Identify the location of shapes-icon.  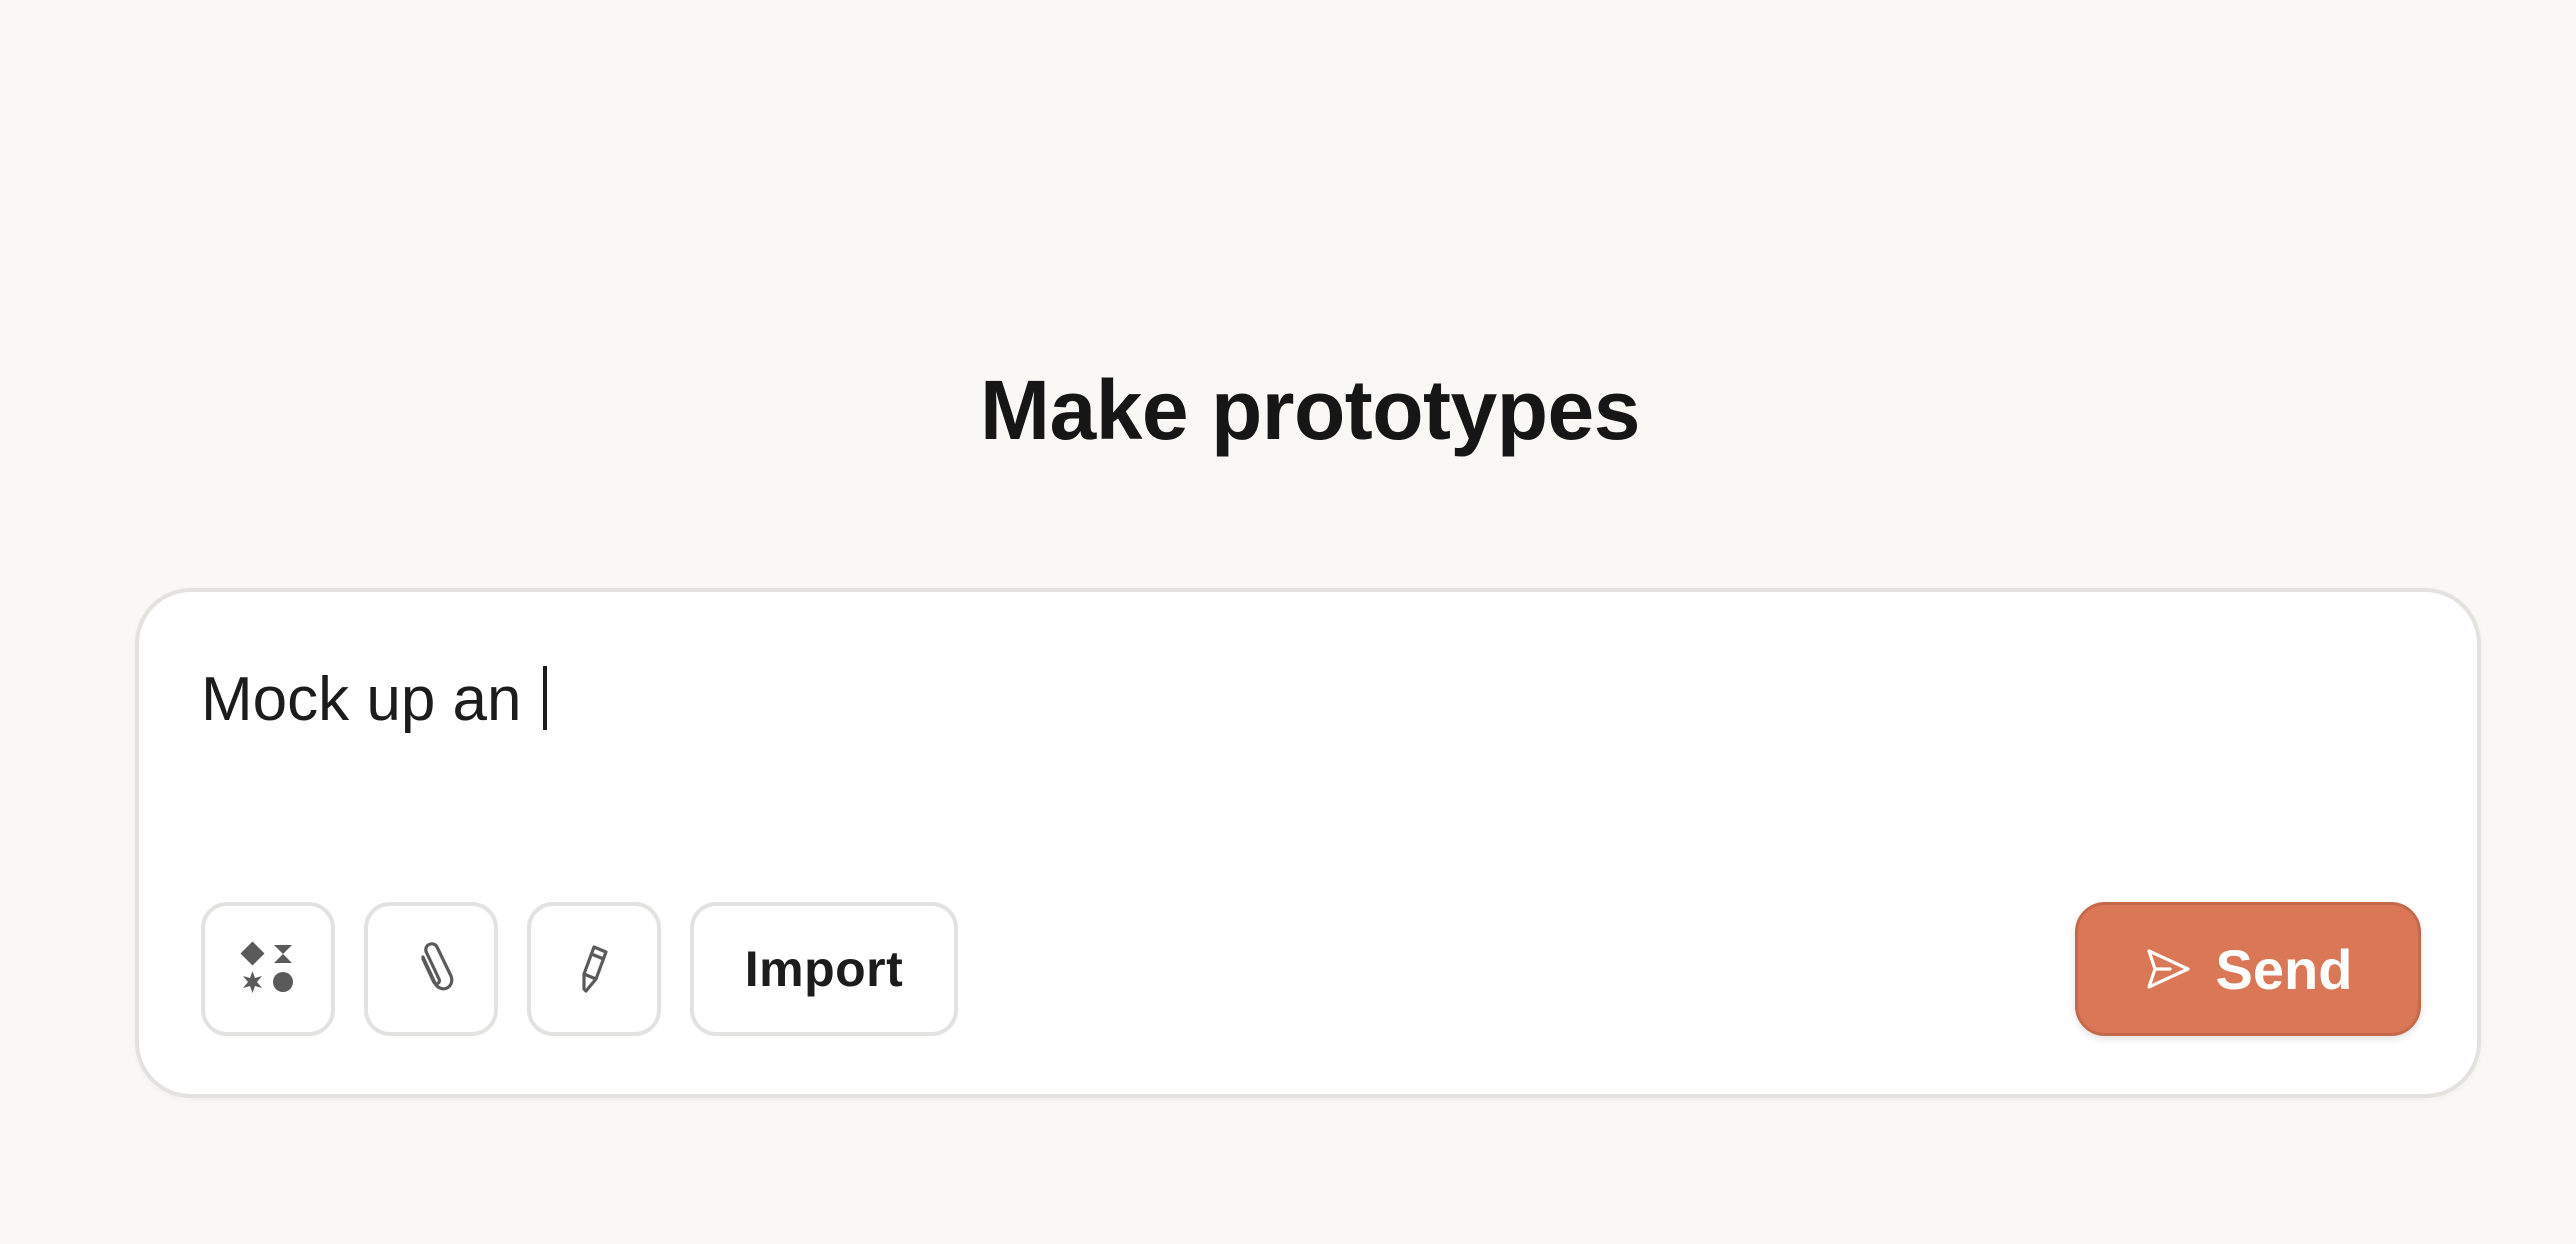
(268, 969).